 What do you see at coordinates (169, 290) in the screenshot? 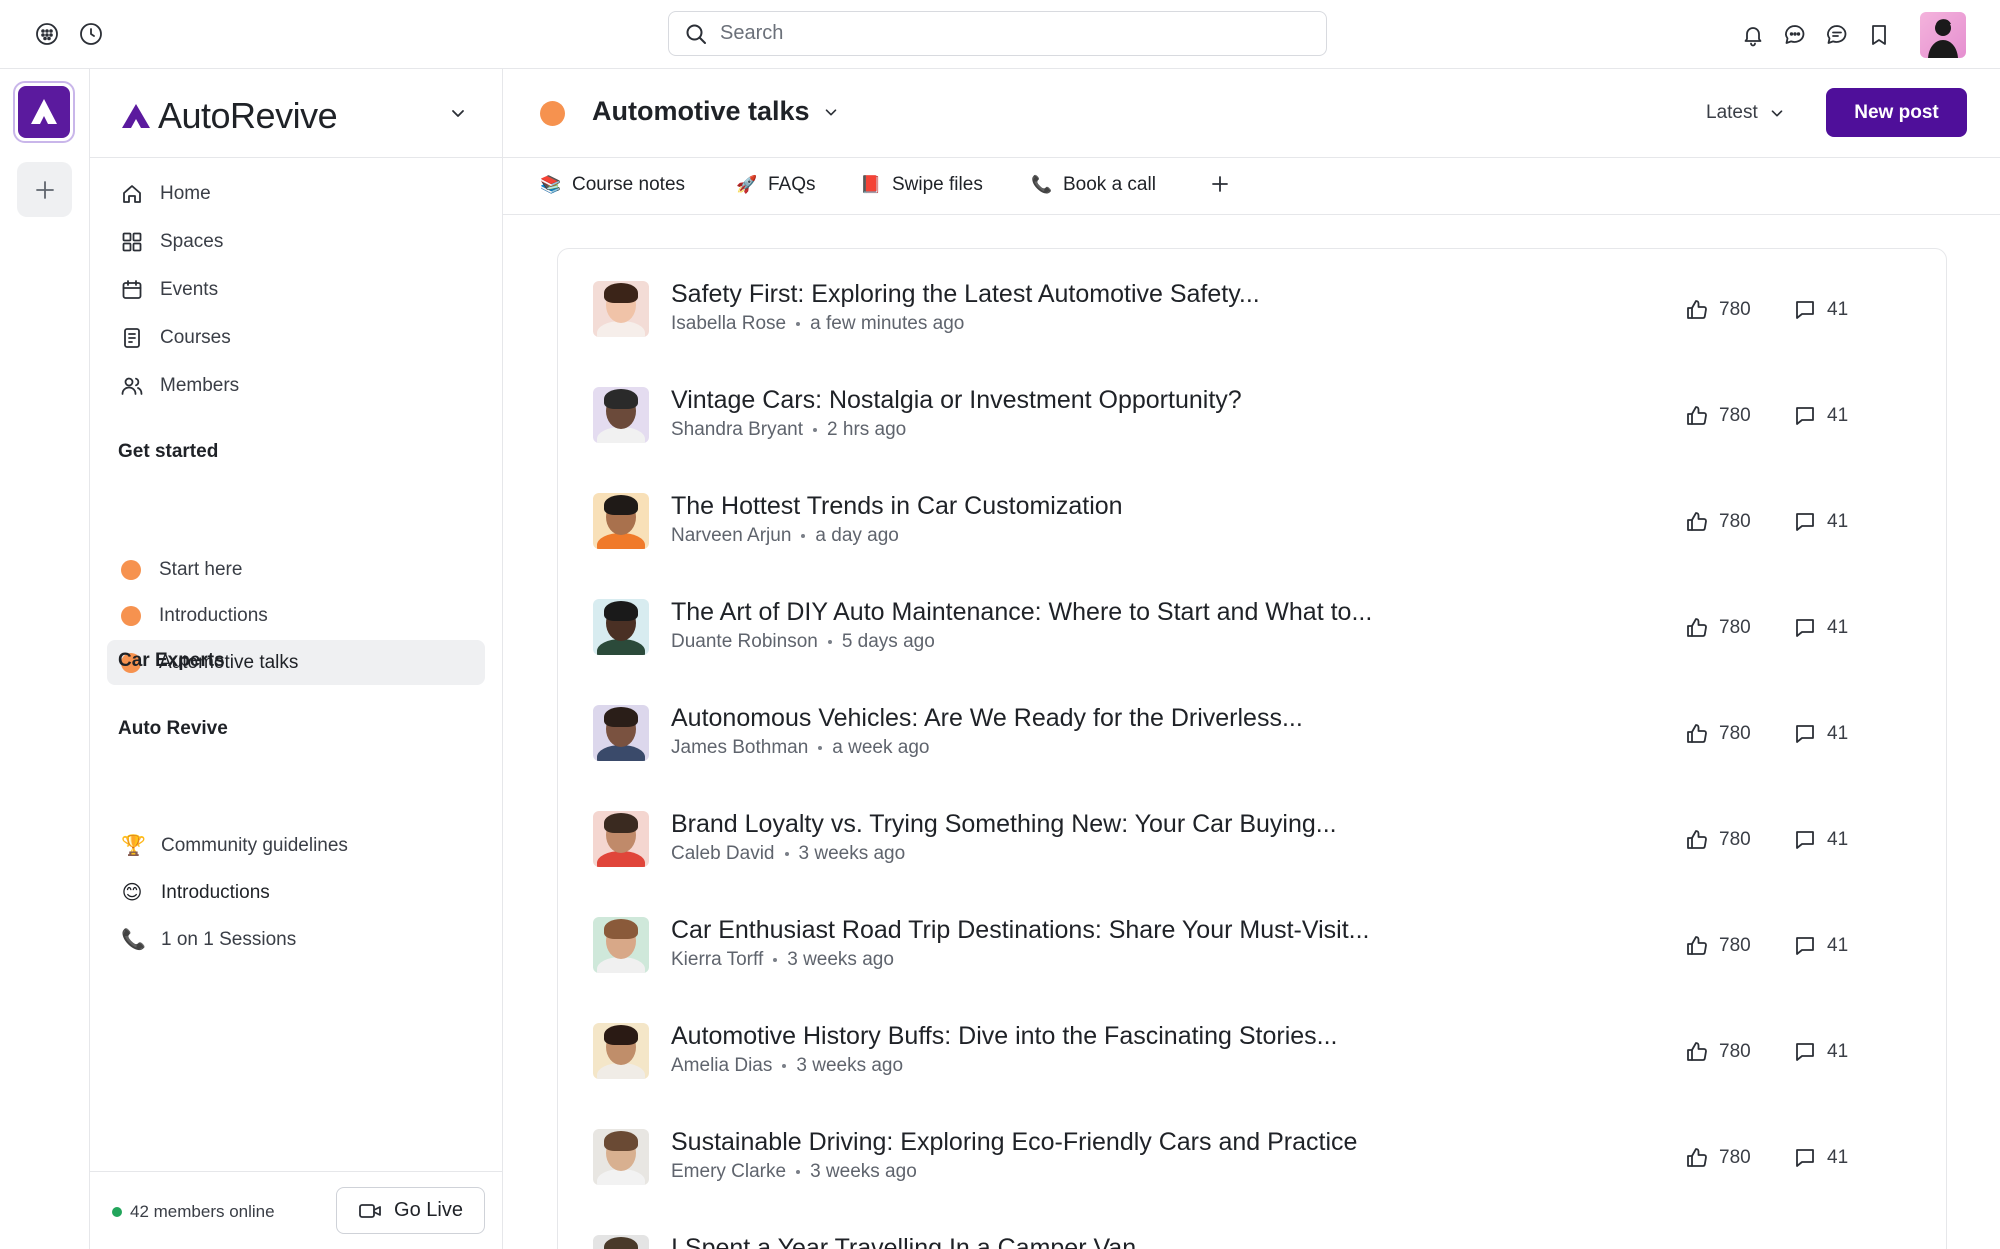
I see `nav-events: Events` at bounding box center [169, 290].